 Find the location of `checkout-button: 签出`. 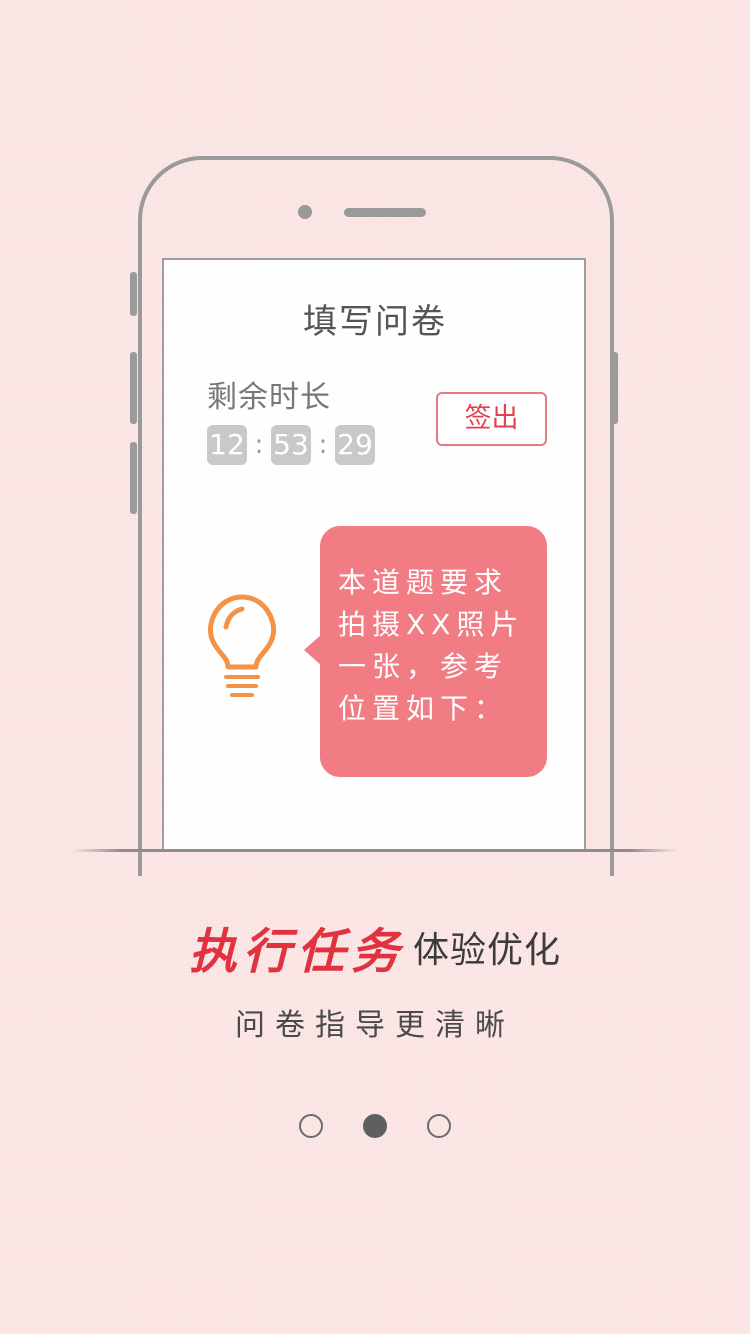

checkout-button: 签出 is located at coordinates (491, 419).